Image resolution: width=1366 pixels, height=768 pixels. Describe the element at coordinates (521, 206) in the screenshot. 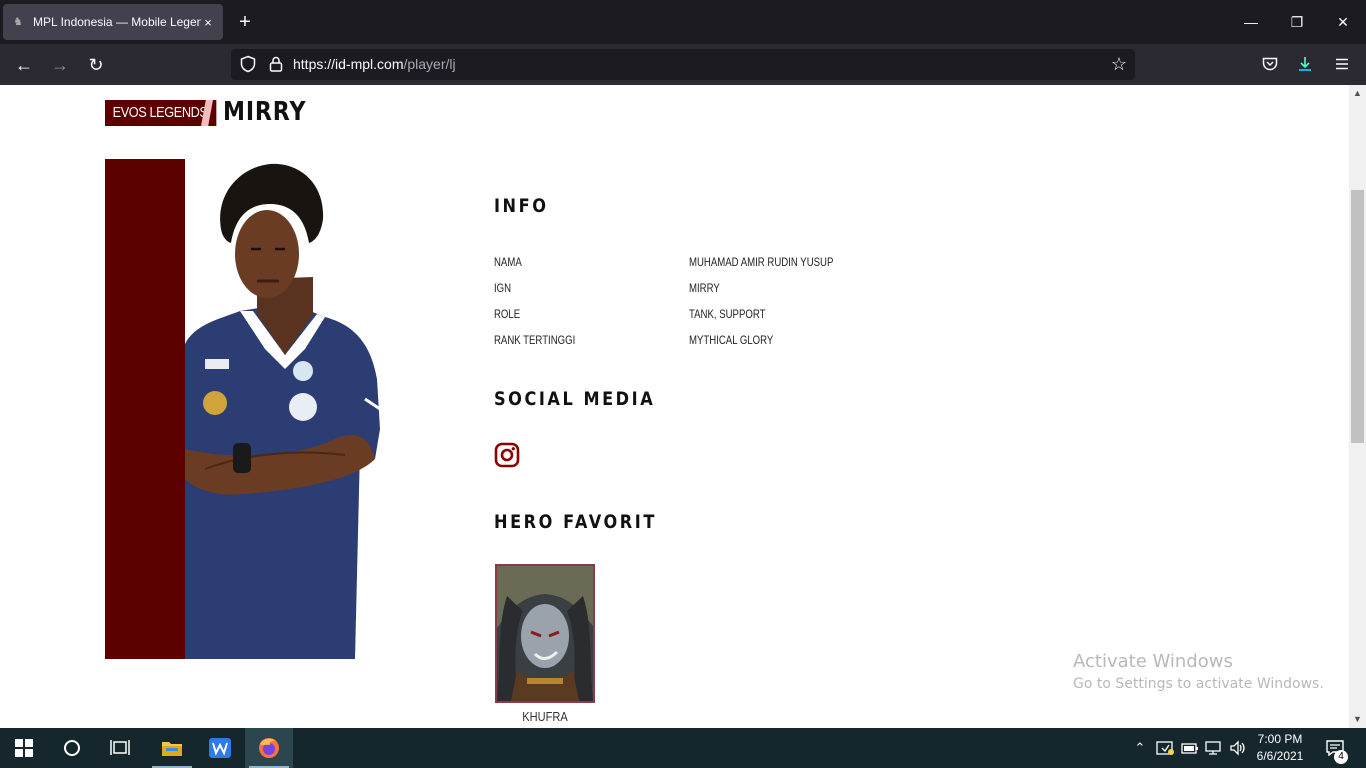

I see `info-section-title: INFO` at that location.